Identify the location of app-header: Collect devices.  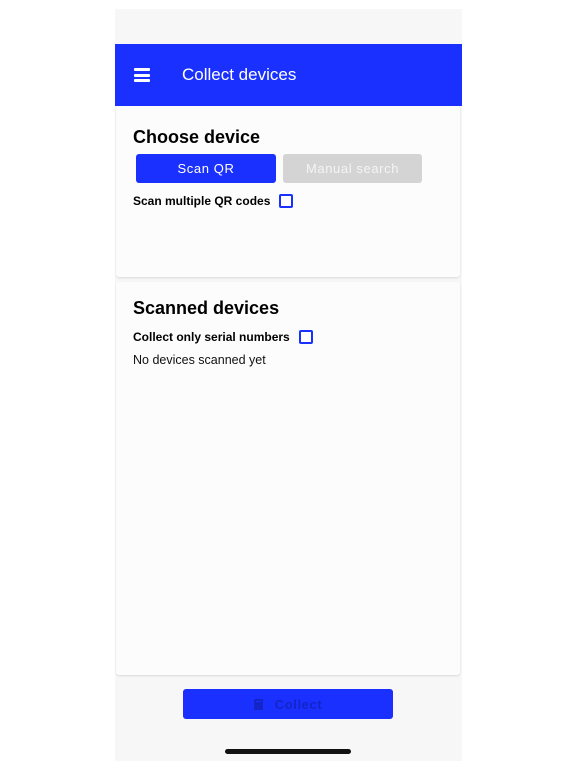
(288, 75).